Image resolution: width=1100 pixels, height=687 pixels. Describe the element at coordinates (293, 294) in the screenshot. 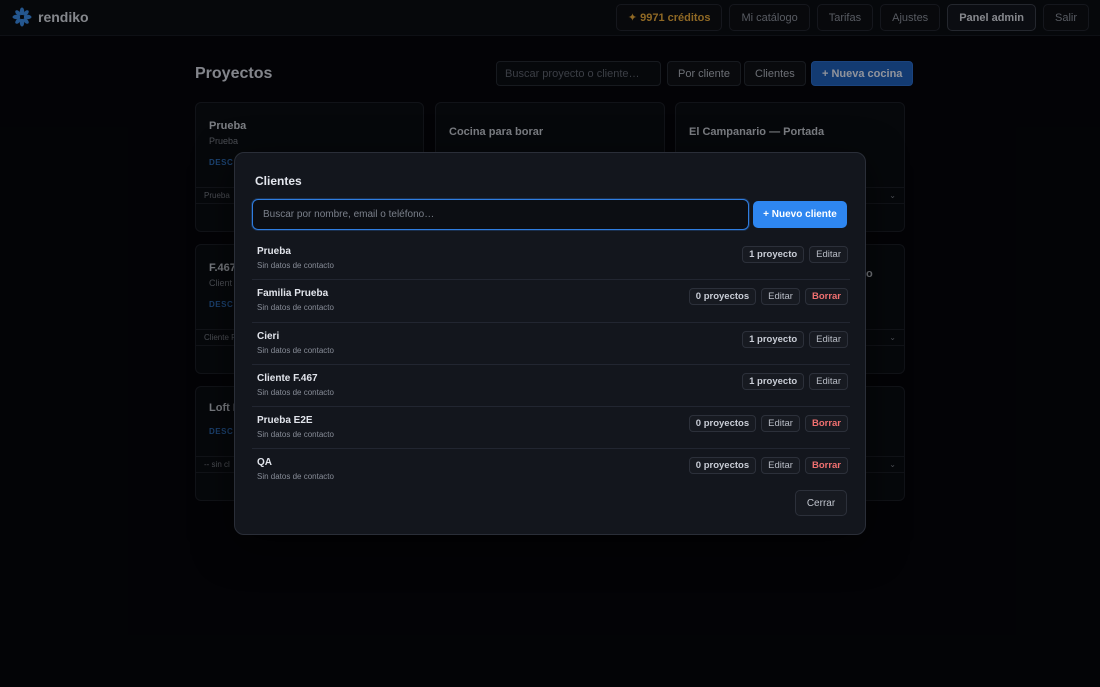

I see `client-name: Familia Prueba` at that location.